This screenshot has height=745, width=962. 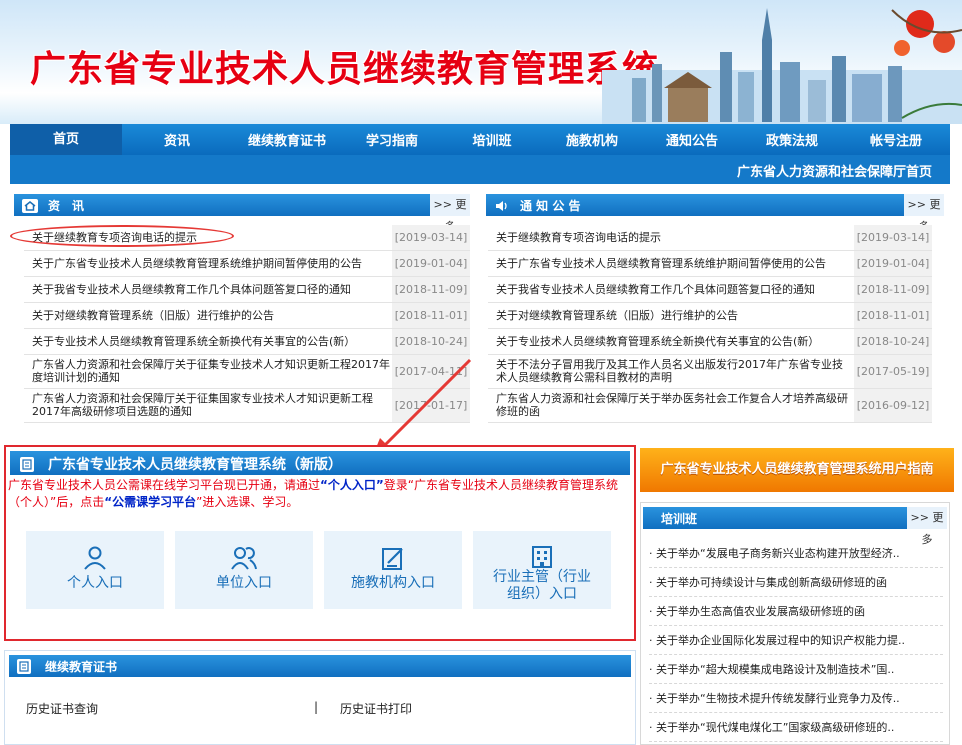 What do you see at coordinates (287, 139) in the screenshot?
I see `nav-certificate: 继续教育证书` at bounding box center [287, 139].